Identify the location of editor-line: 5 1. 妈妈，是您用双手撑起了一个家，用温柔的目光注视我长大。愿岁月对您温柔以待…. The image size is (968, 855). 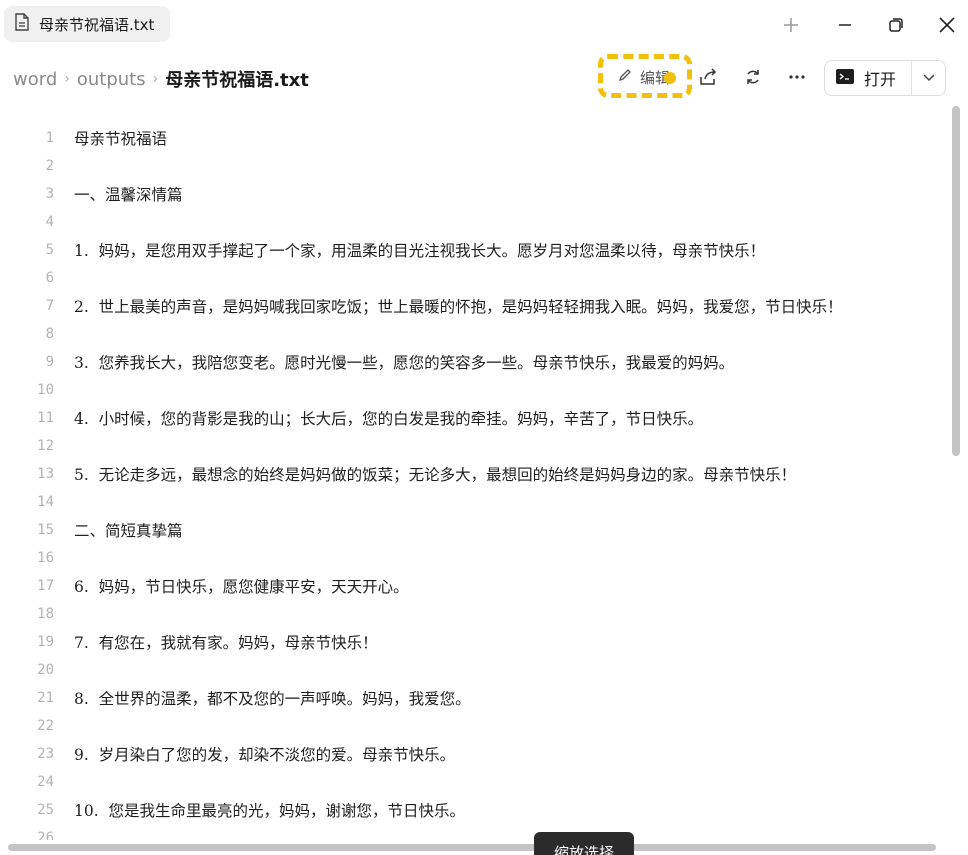
(383, 250).